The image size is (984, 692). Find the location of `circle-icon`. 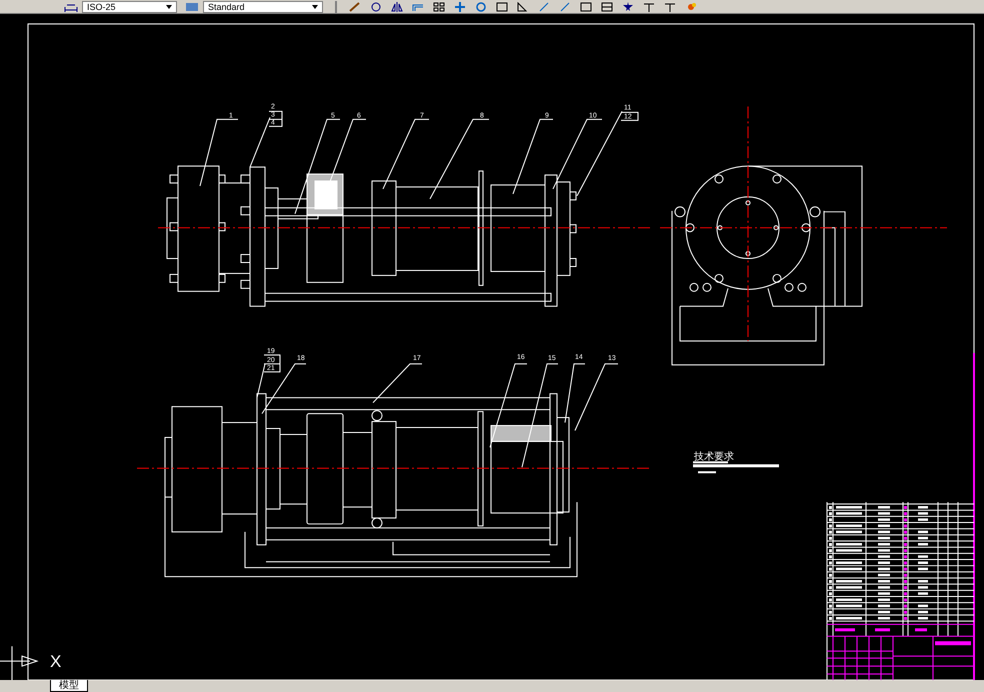

circle-icon is located at coordinates (376, 7).